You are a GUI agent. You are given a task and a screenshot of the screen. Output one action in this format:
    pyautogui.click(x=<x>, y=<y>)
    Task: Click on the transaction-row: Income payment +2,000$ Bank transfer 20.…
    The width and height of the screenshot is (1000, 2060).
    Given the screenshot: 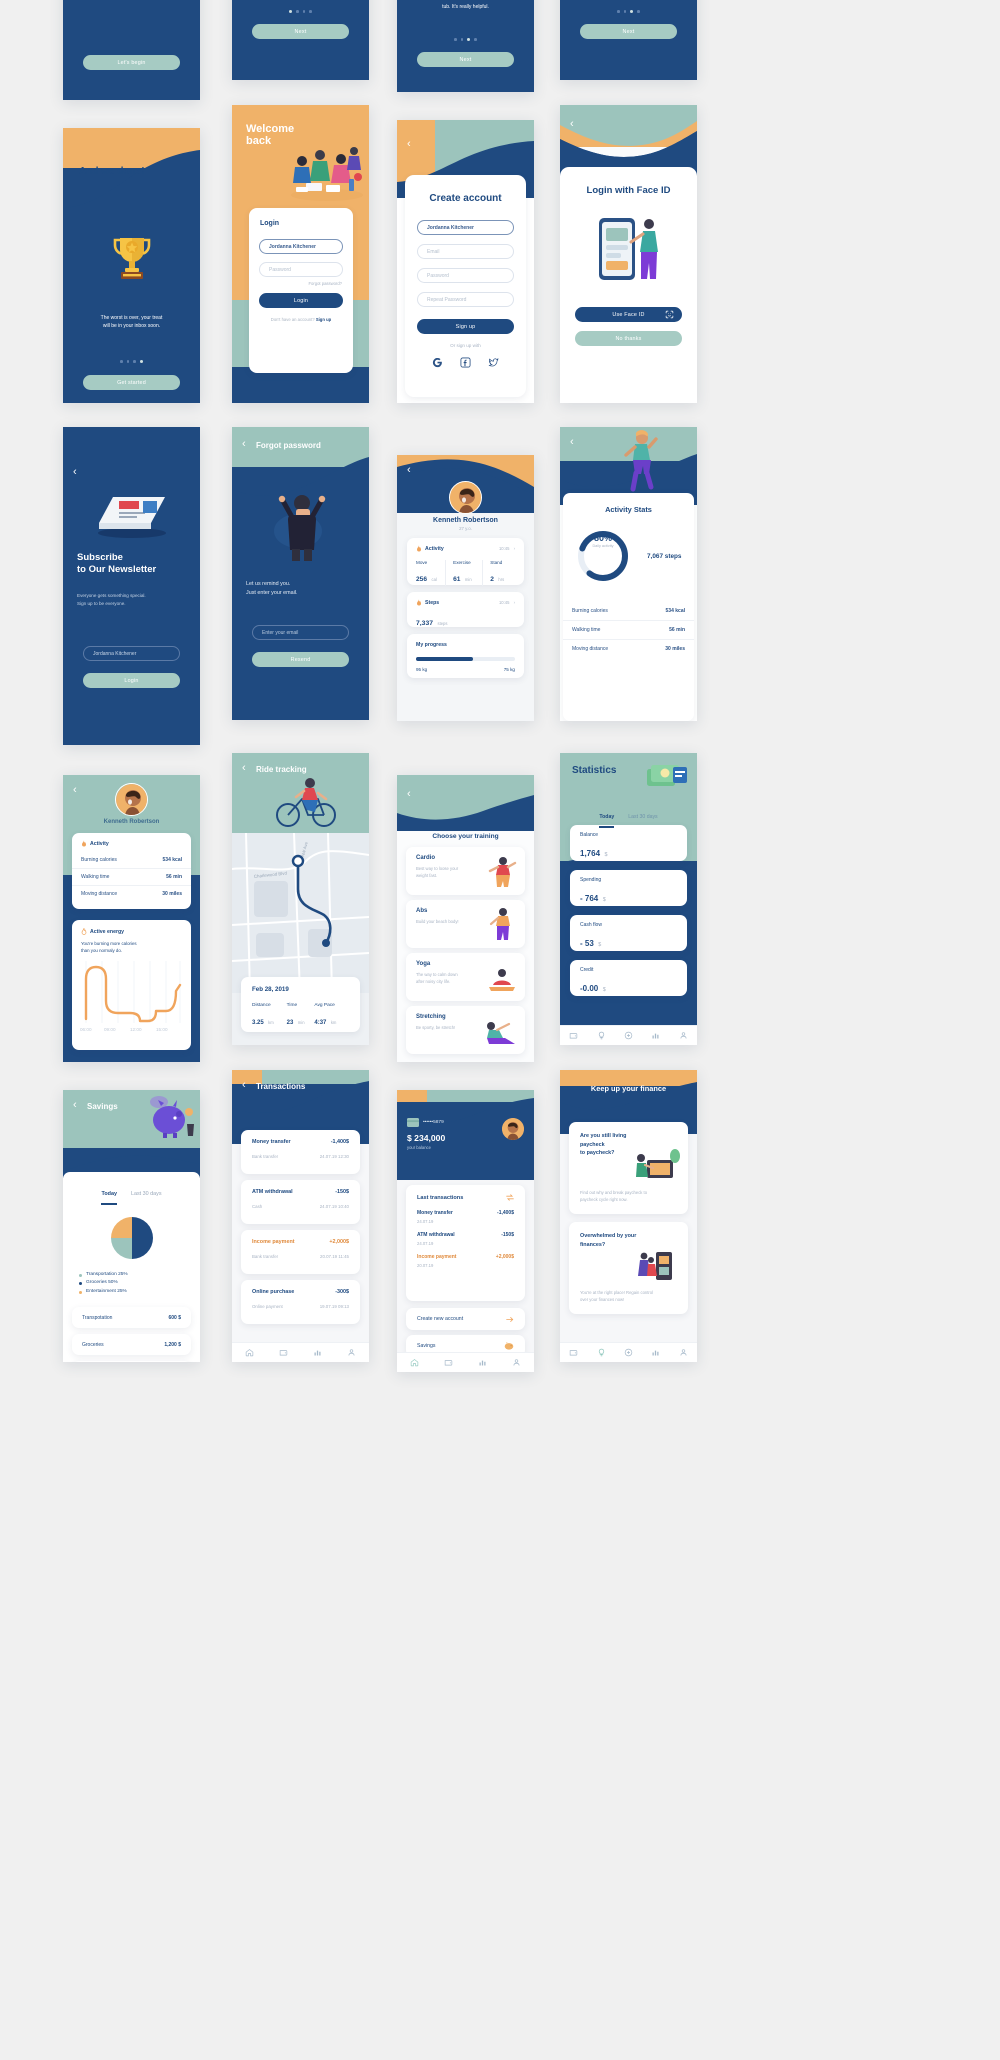 What is the action you would take?
    pyautogui.click(x=300, y=1252)
    